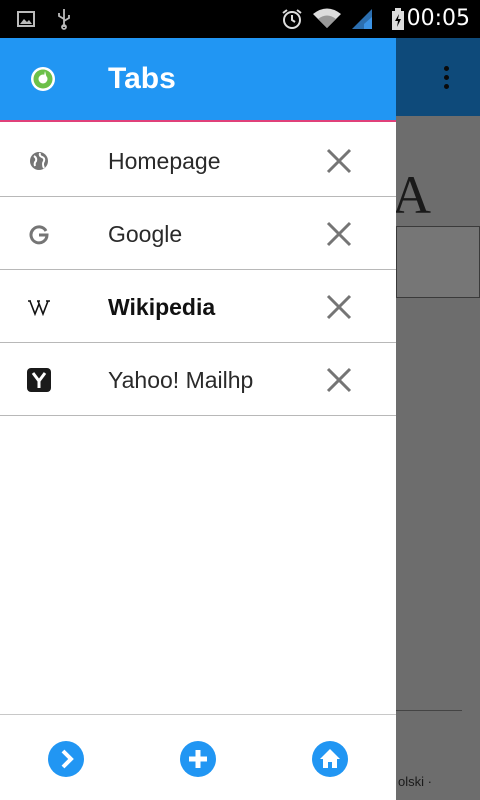 The height and width of the screenshot is (800, 480). Describe the element at coordinates (198, 233) in the screenshot. I see `tab-item-google: Google` at that location.